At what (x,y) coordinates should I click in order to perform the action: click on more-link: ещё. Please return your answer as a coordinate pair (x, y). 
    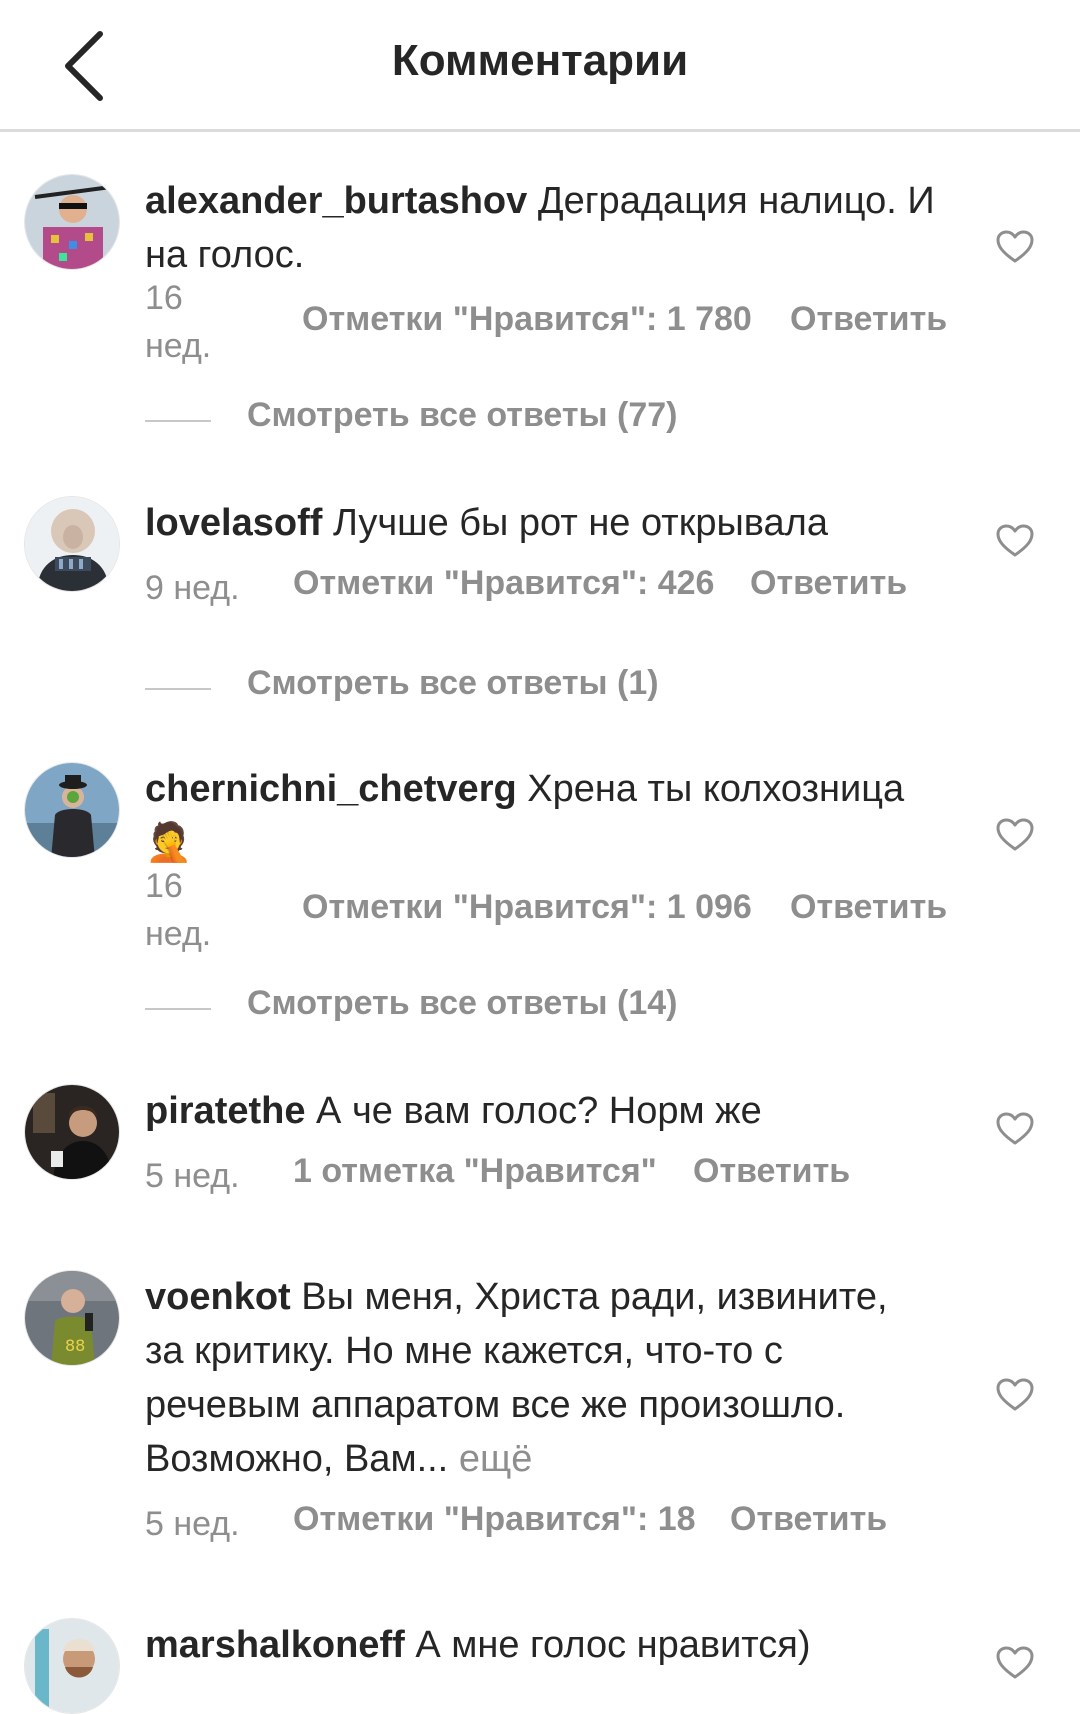
    Looking at the image, I should click on (496, 1459).